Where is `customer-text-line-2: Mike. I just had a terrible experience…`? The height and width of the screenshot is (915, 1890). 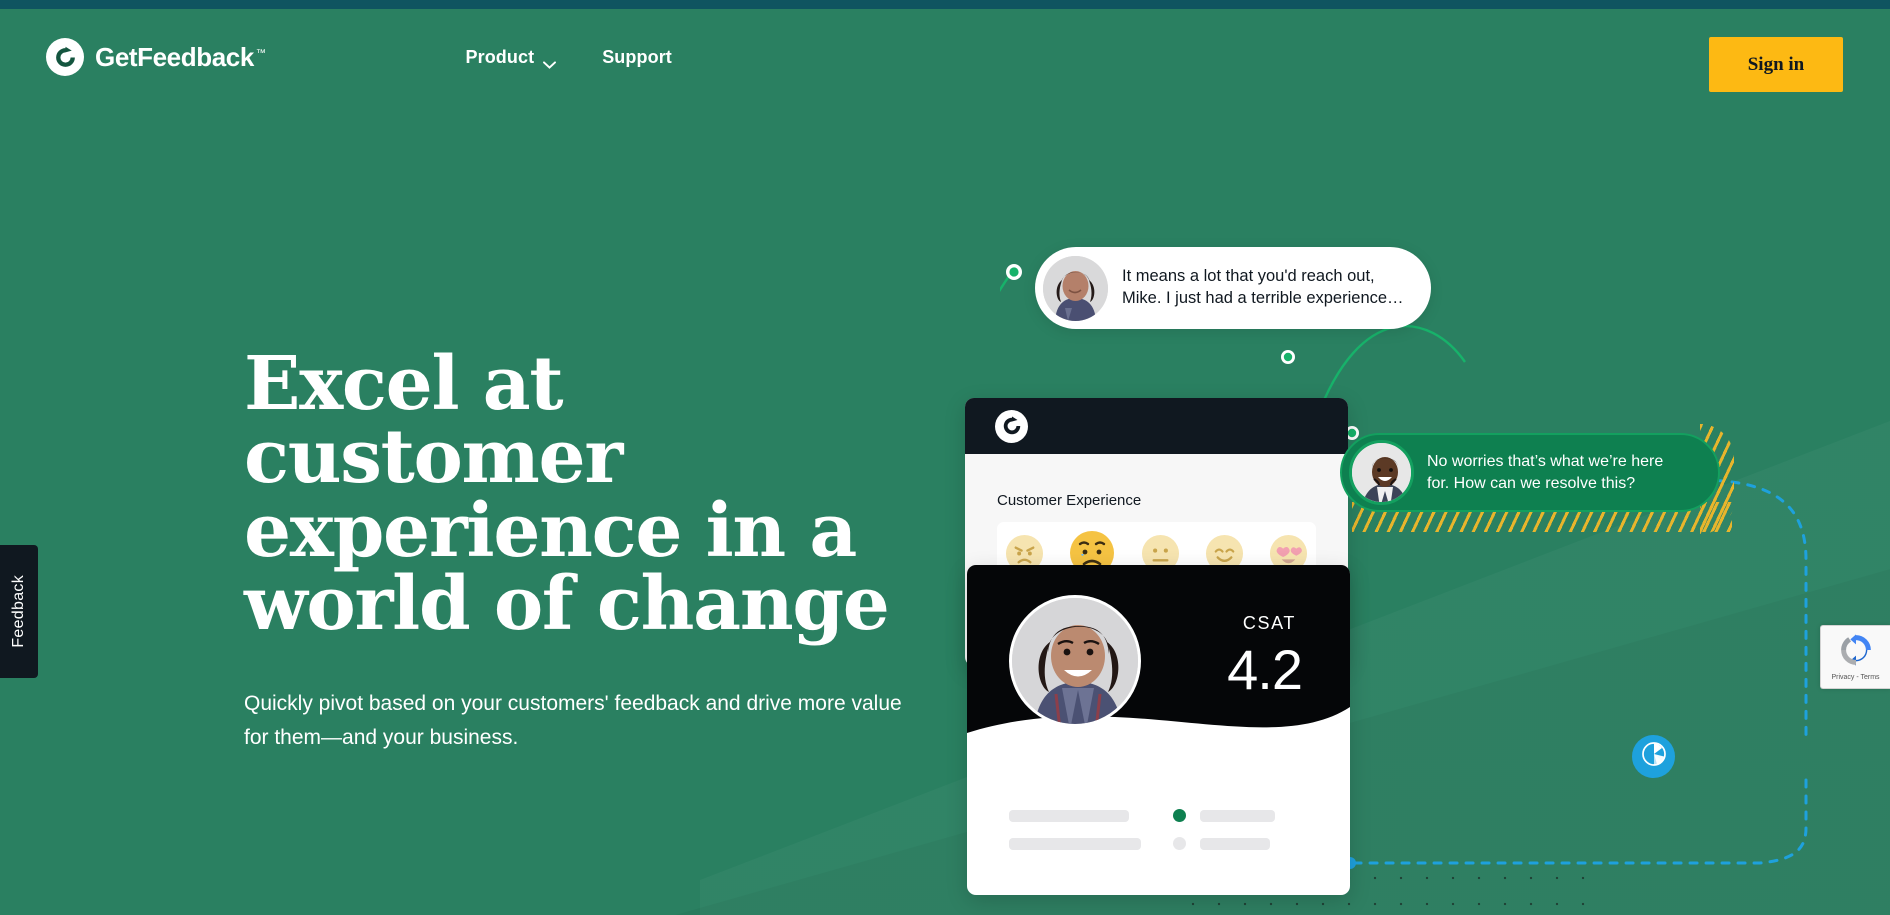
customer-text-line-2: Mike. I just had a terrible experience… is located at coordinates (1263, 298).